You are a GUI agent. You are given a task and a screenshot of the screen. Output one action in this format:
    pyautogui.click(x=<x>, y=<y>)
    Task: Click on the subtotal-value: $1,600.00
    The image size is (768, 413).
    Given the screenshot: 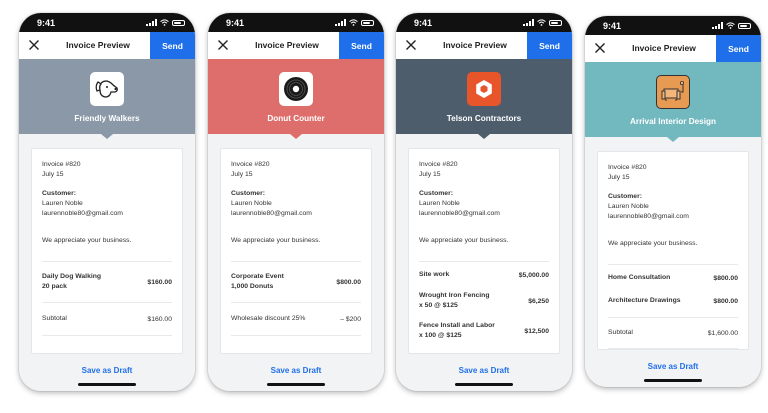 What is the action you would take?
    pyautogui.click(x=722, y=333)
    